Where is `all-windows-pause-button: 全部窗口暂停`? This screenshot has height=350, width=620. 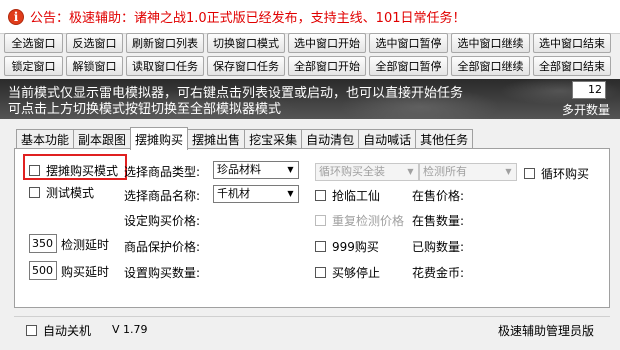
all-windows-pause-button: 全部窗口暂停 is located at coordinates (408, 66).